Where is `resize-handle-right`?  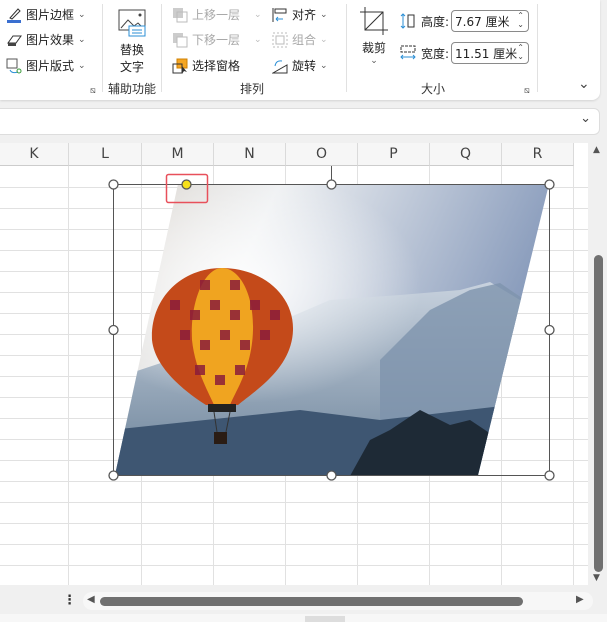 resize-handle-right is located at coordinates (549, 330).